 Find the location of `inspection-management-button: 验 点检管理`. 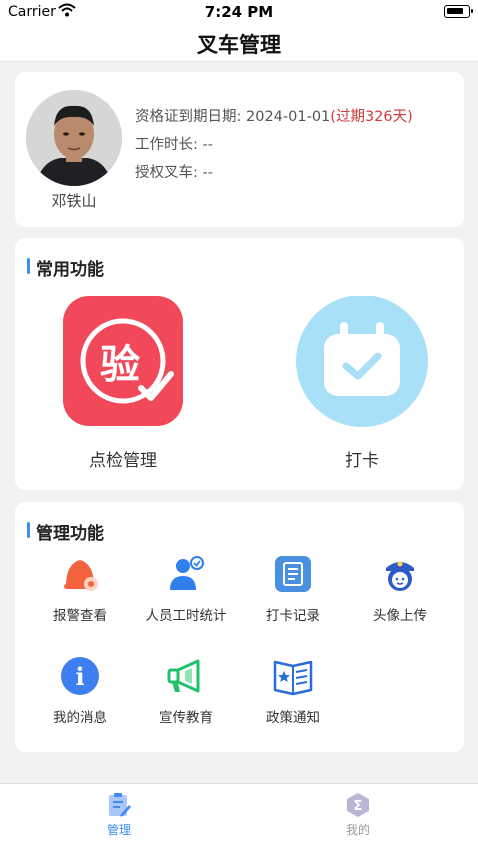

inspection-management-button: 验 点检管理 is located at coordinates (123, 386).